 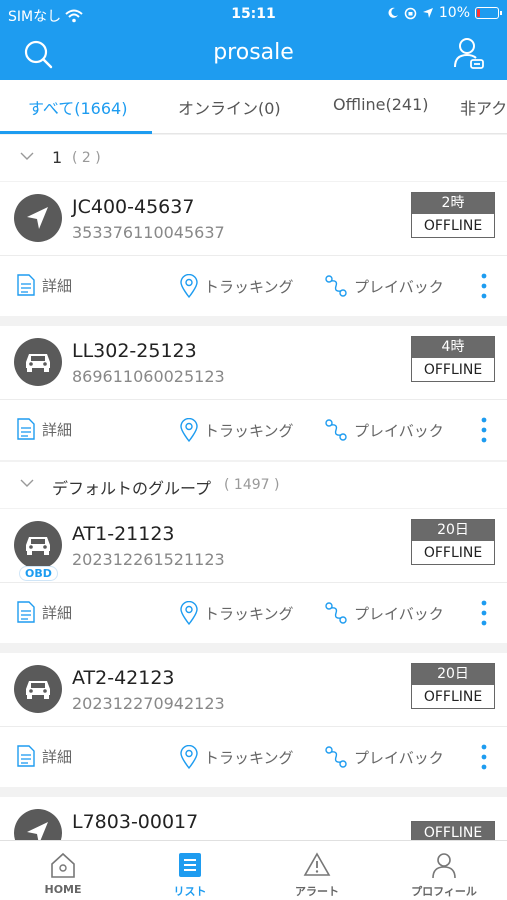 I want to click on nav-profile: プロフィール, so click(x=444, y=870).